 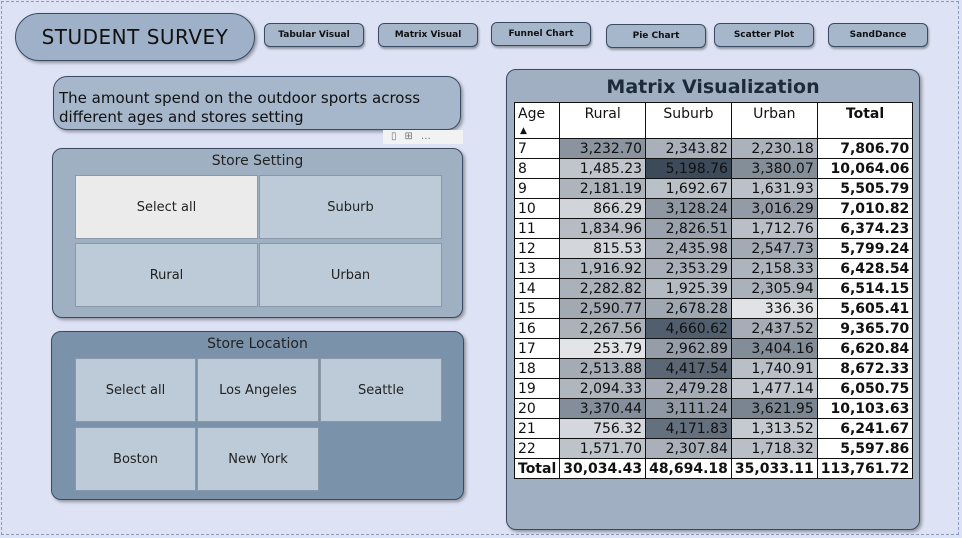 What do you see at coordinates (774, 308) in the screenshot?
I see `urban-cell: 336.36` at bounding box center [774, 308].